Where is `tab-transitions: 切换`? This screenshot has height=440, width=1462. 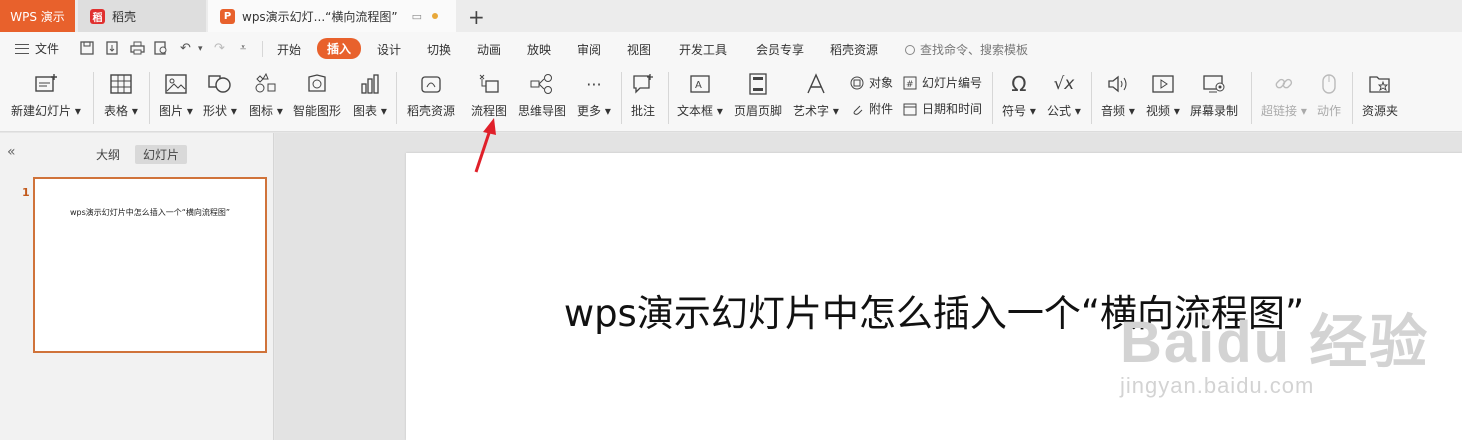
tab-transitions: 切换 is located at coordinates (439, 49).